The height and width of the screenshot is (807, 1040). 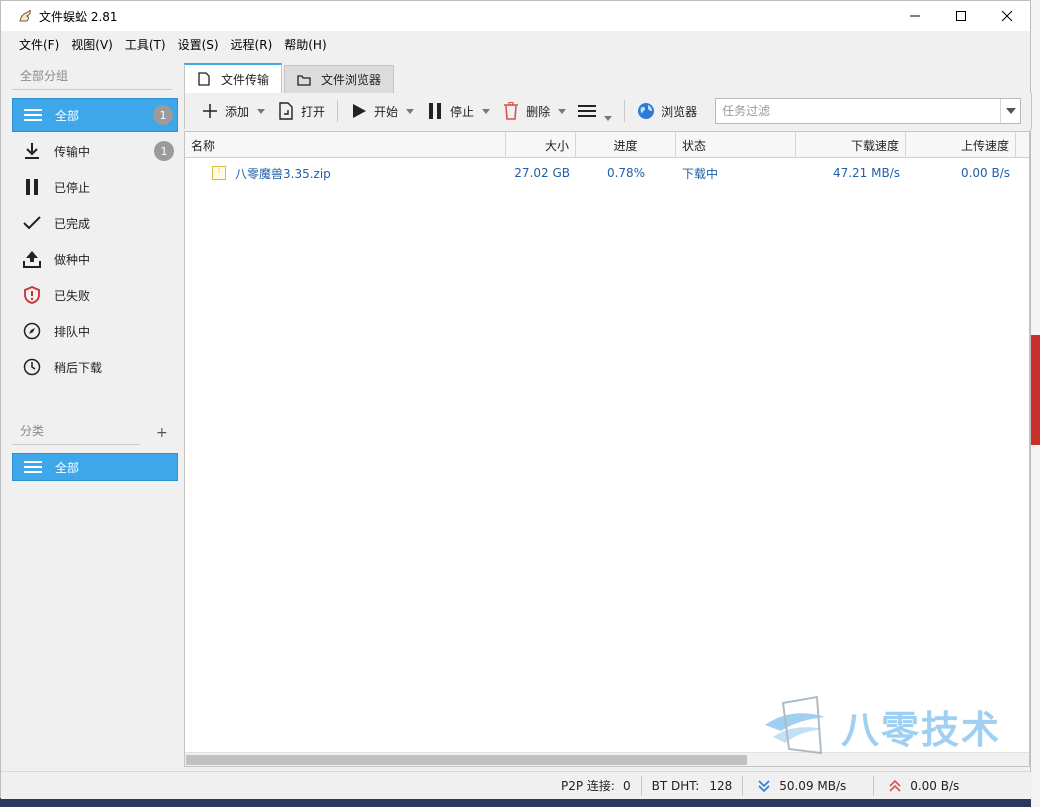 What do you see at coordinates (95, 259) in the screenshot?
I see `sidebar-item-seeding: 做种中` at bounding box center [95, 259].